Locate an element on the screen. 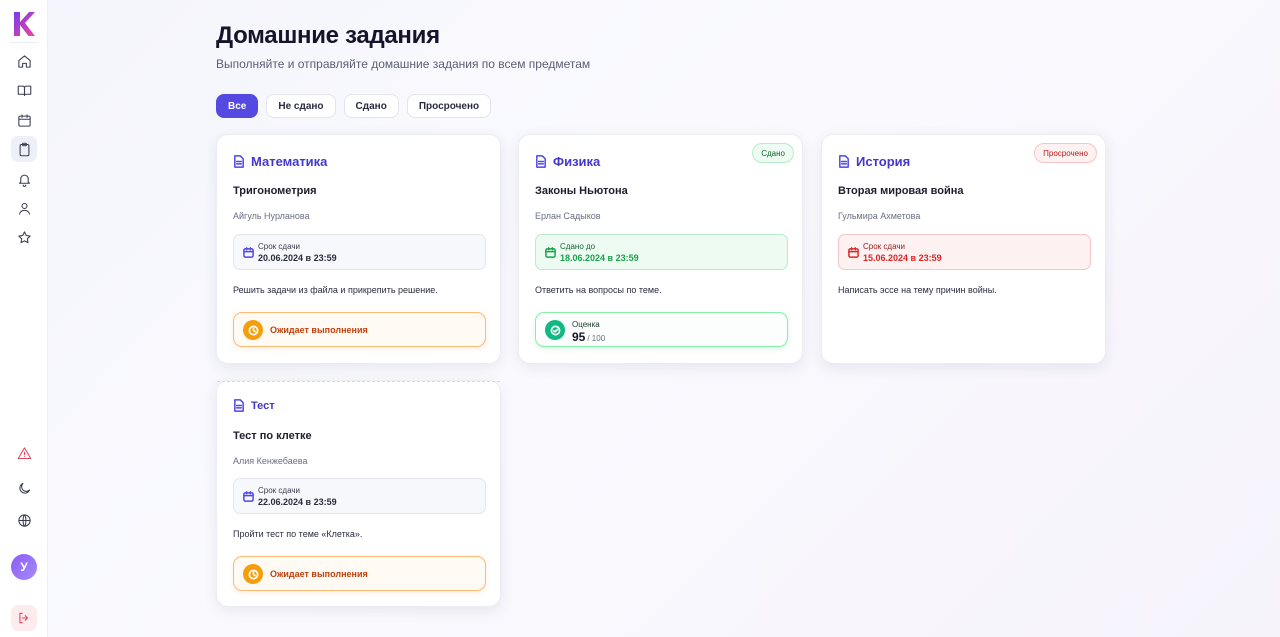  card-subject: Физика is located at coordinates (567, 161).